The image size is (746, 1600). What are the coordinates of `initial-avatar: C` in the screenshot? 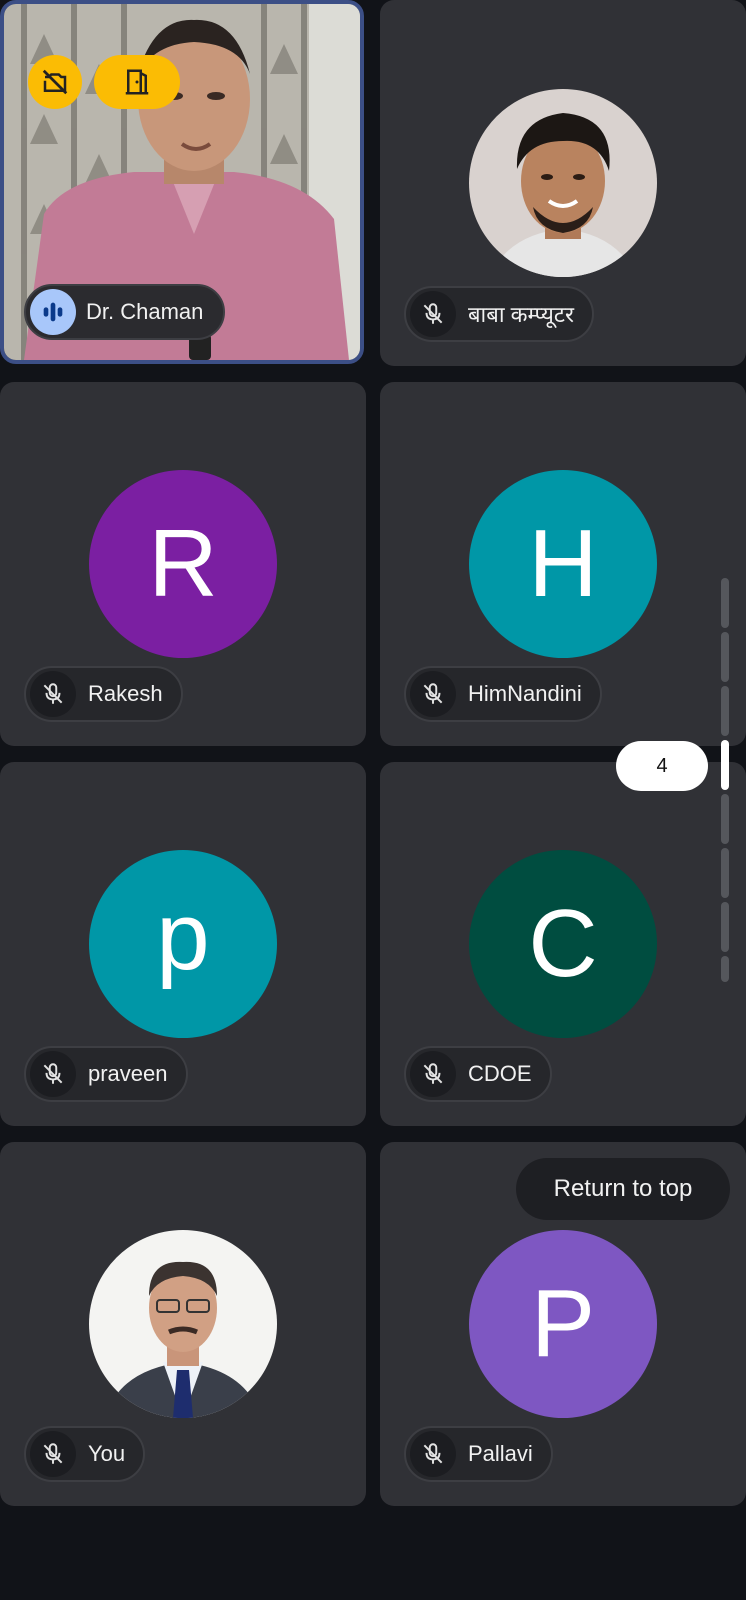 It's located at (563, 944).